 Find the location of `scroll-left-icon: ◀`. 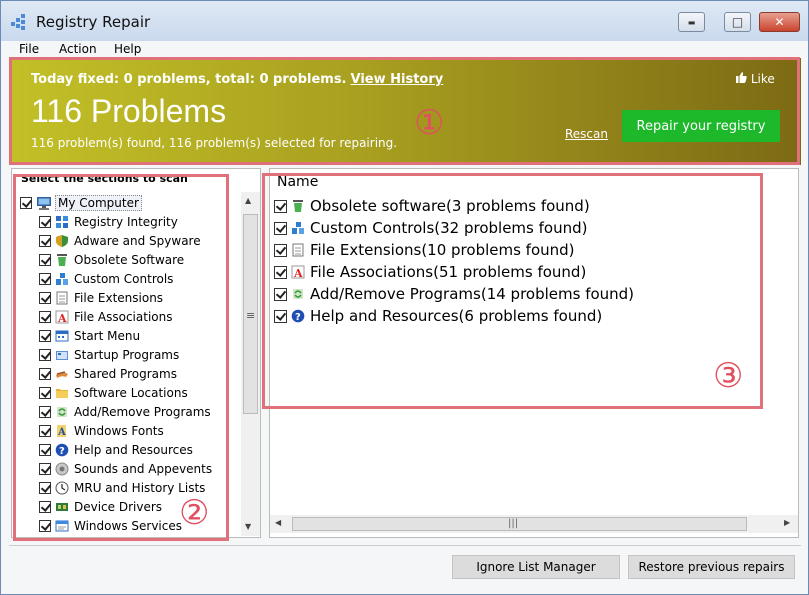

scroll-left-icon: ◀ is located at coordinates (278, 522).